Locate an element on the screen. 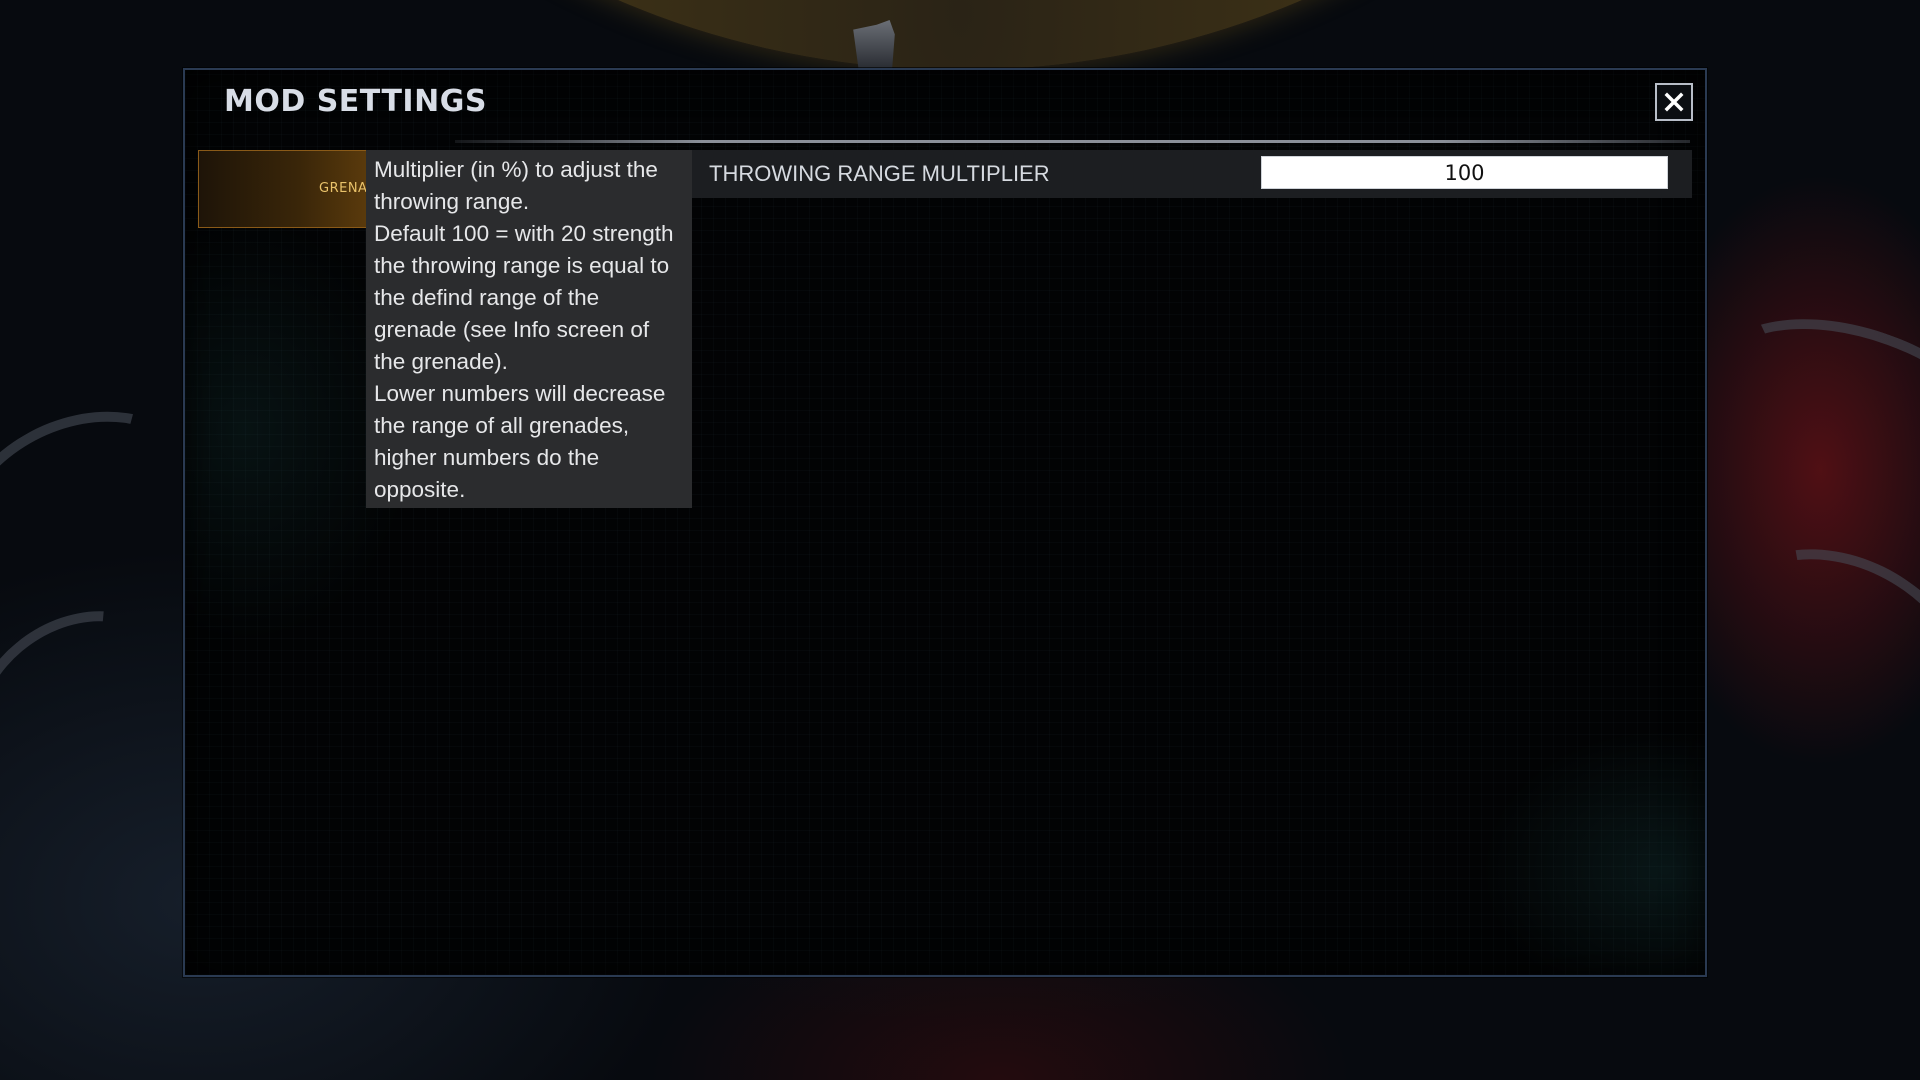  tooltip-line: Multiplier (in %) to adjust the is located at coordinates (516, 169).